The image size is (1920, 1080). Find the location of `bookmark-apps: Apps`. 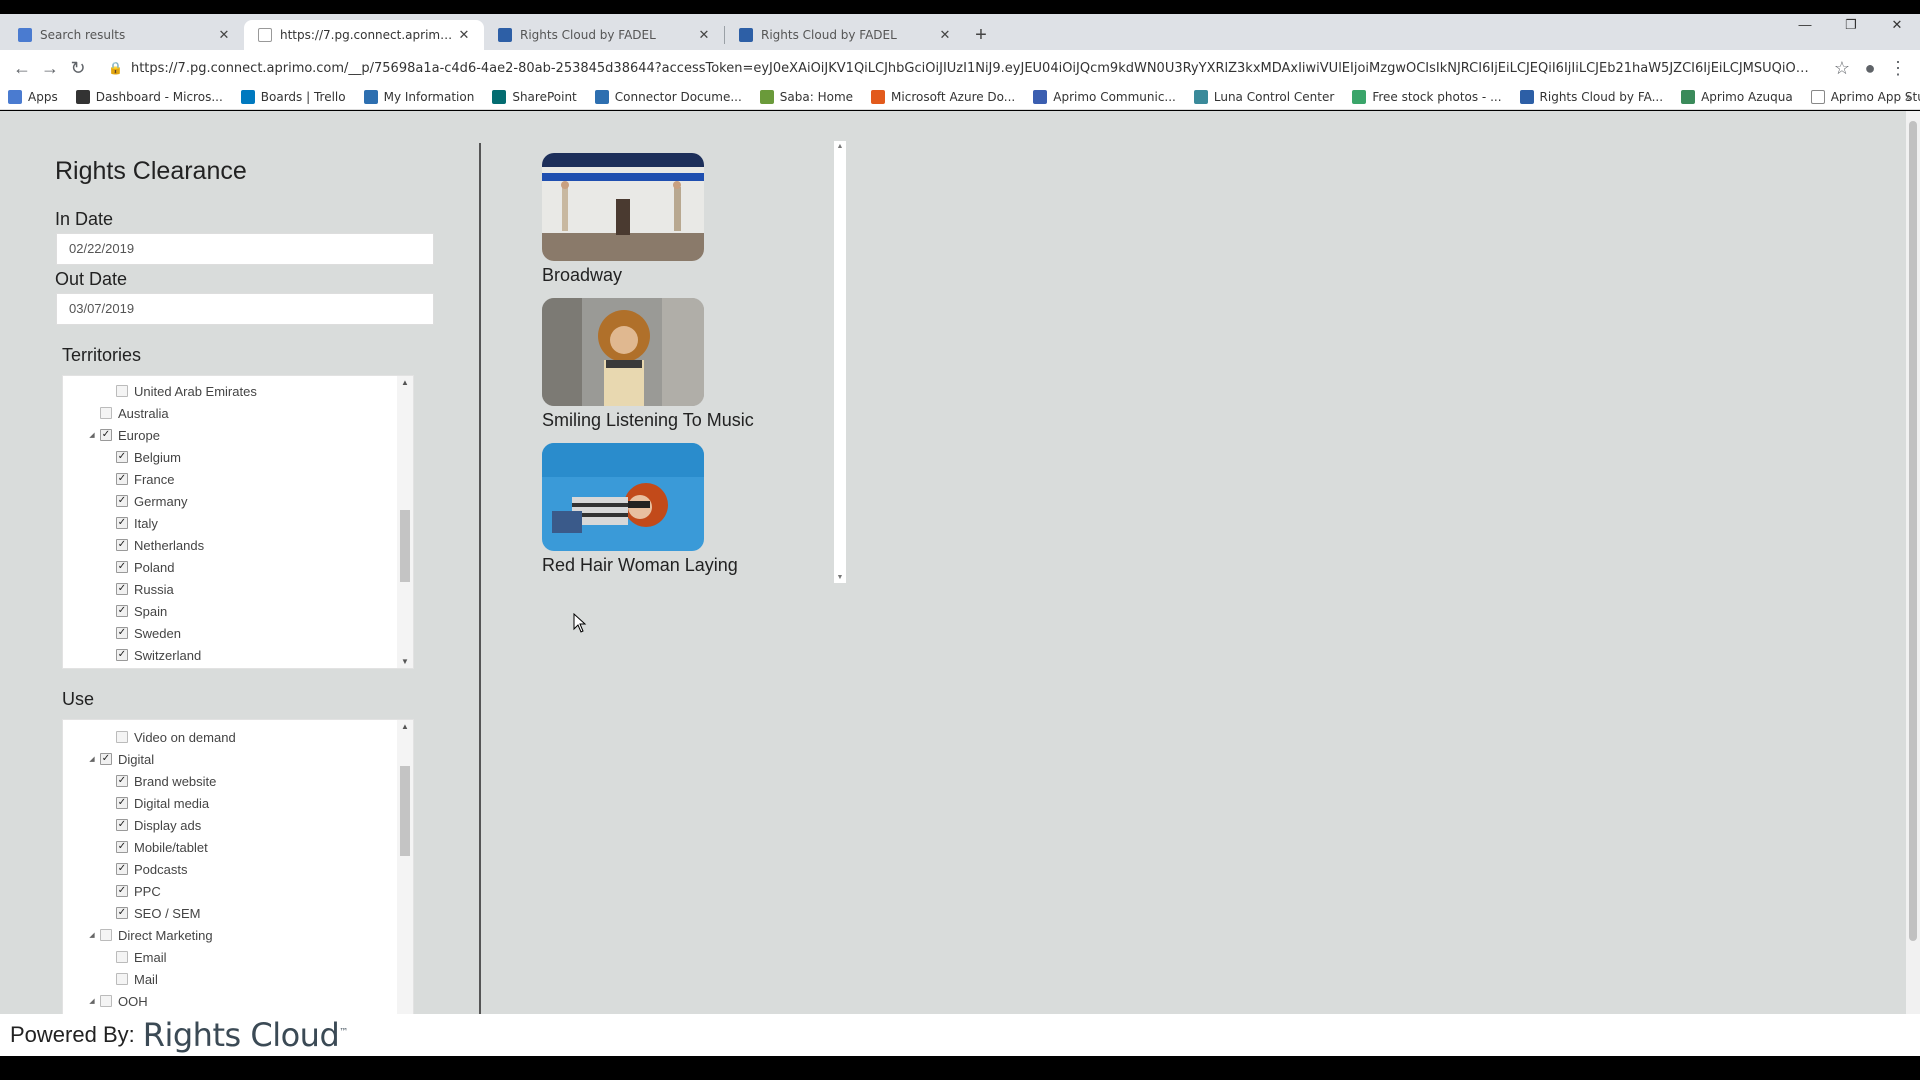

bookmark-apps: Apps is located at coordinates (33, 96).